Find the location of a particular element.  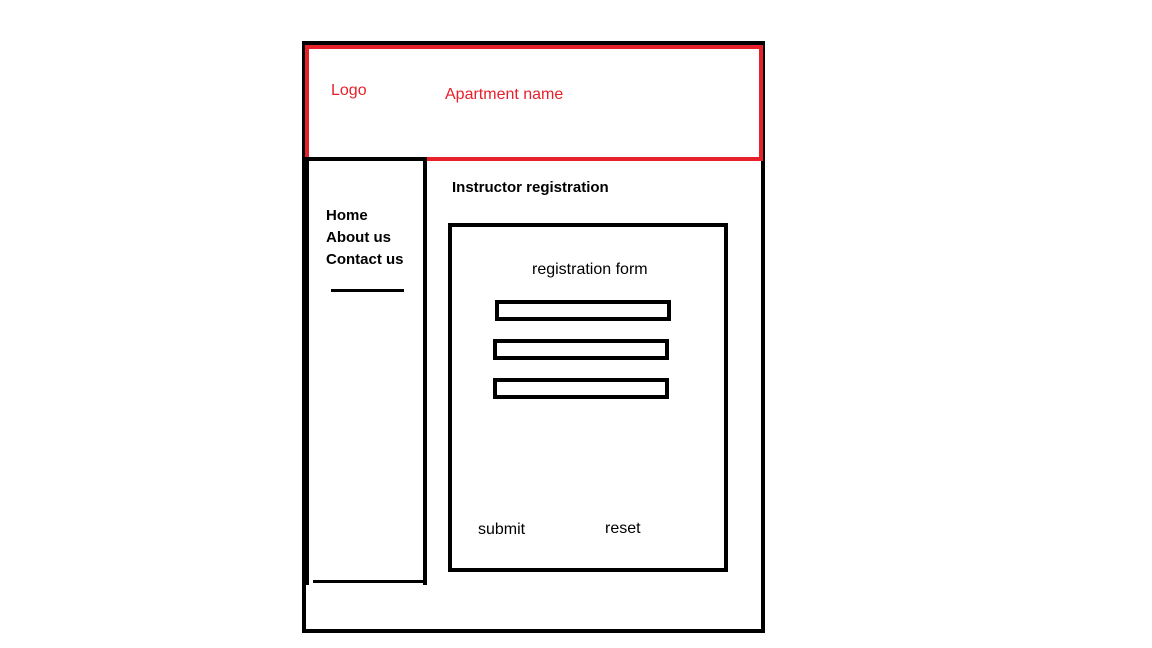

submit-button: submit is located at coordinates (501, 530).